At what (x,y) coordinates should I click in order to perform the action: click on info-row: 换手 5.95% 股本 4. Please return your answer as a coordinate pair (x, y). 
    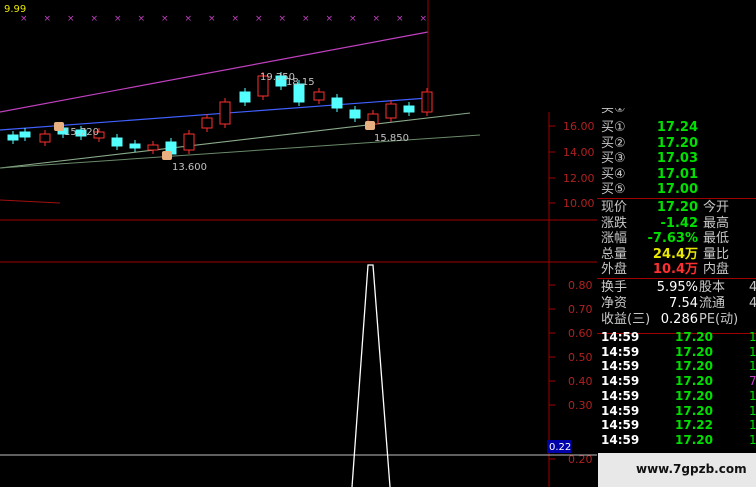
    Looking at the image, I should click on (676, 287).